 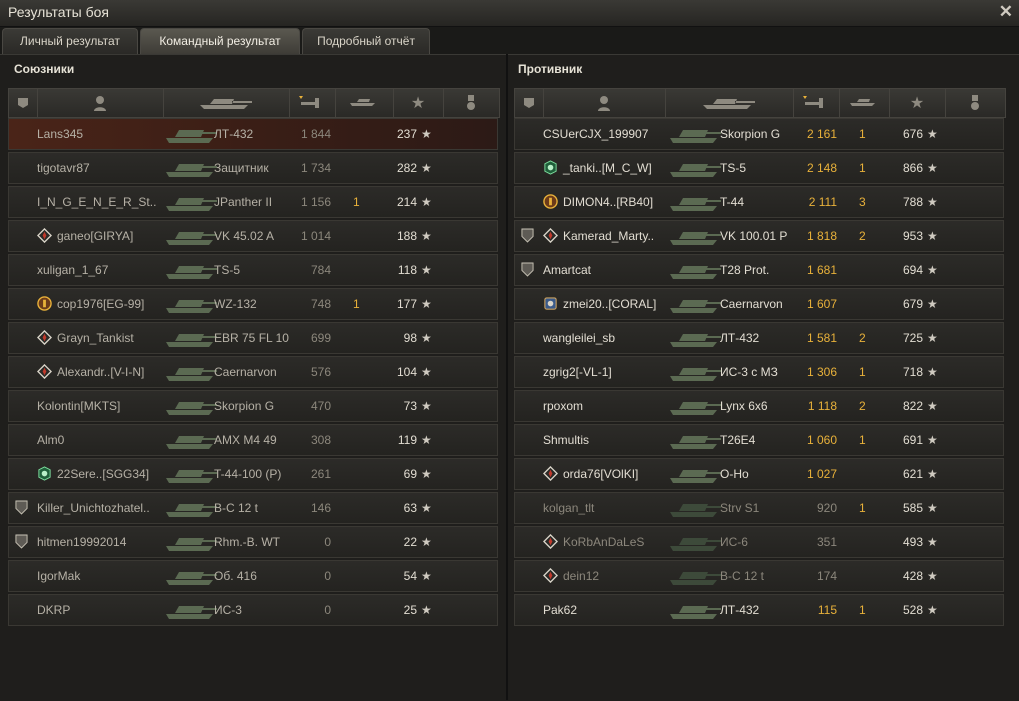 What do you see at coordinates (759, 202) in the screenshot?
I see `player-row: DIMON4..[RB40] T-44 2 111 3 788 ★` at bounding box center [759, 202].